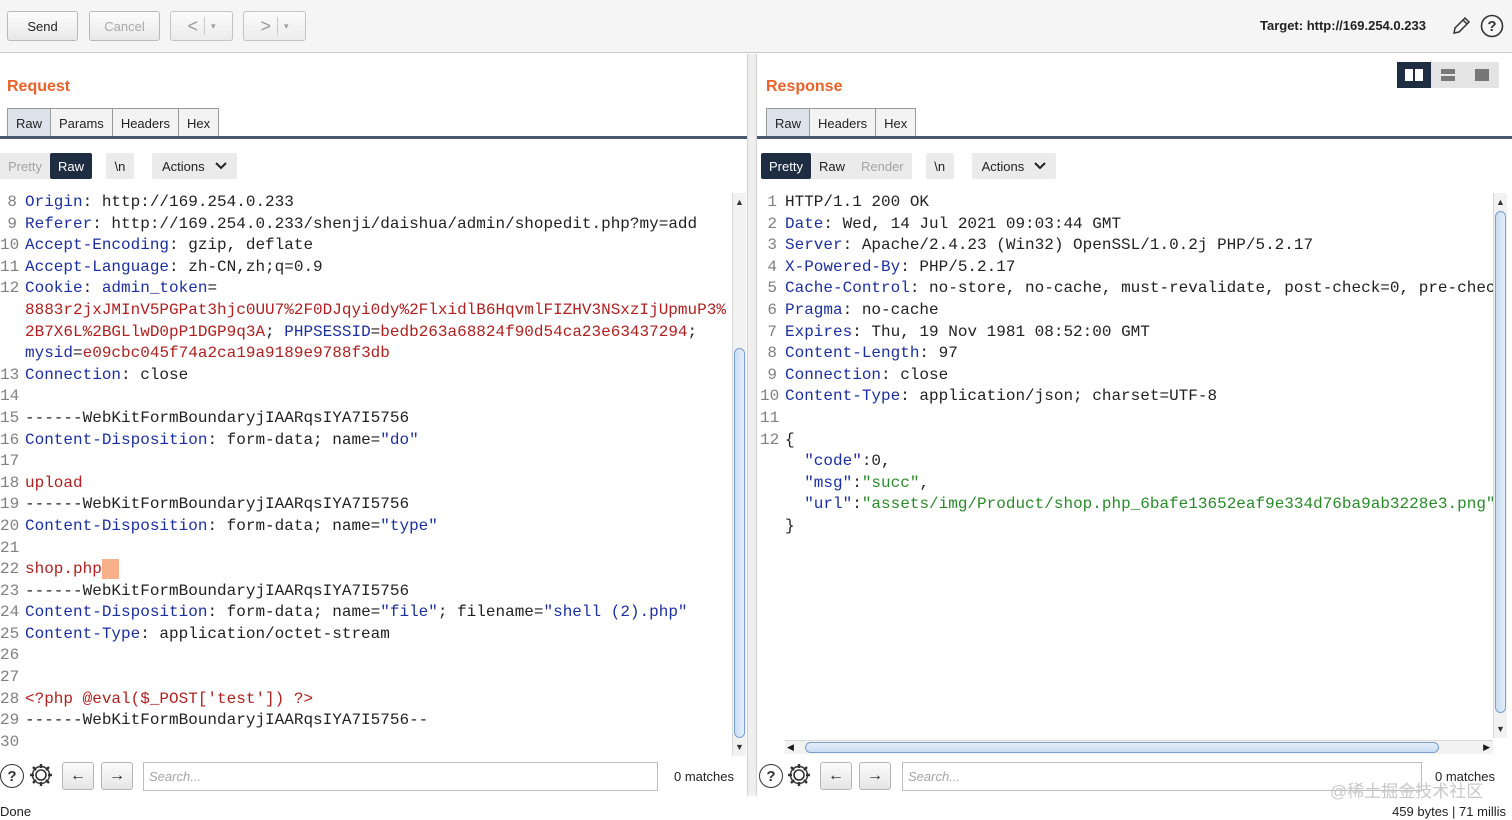 Image resolution: width=1512 pixels, height=820 pixels. What do you see at coordinates (10, 288) in the screenshot?
I see `line-number: 12` at bounding box center [10, 288].